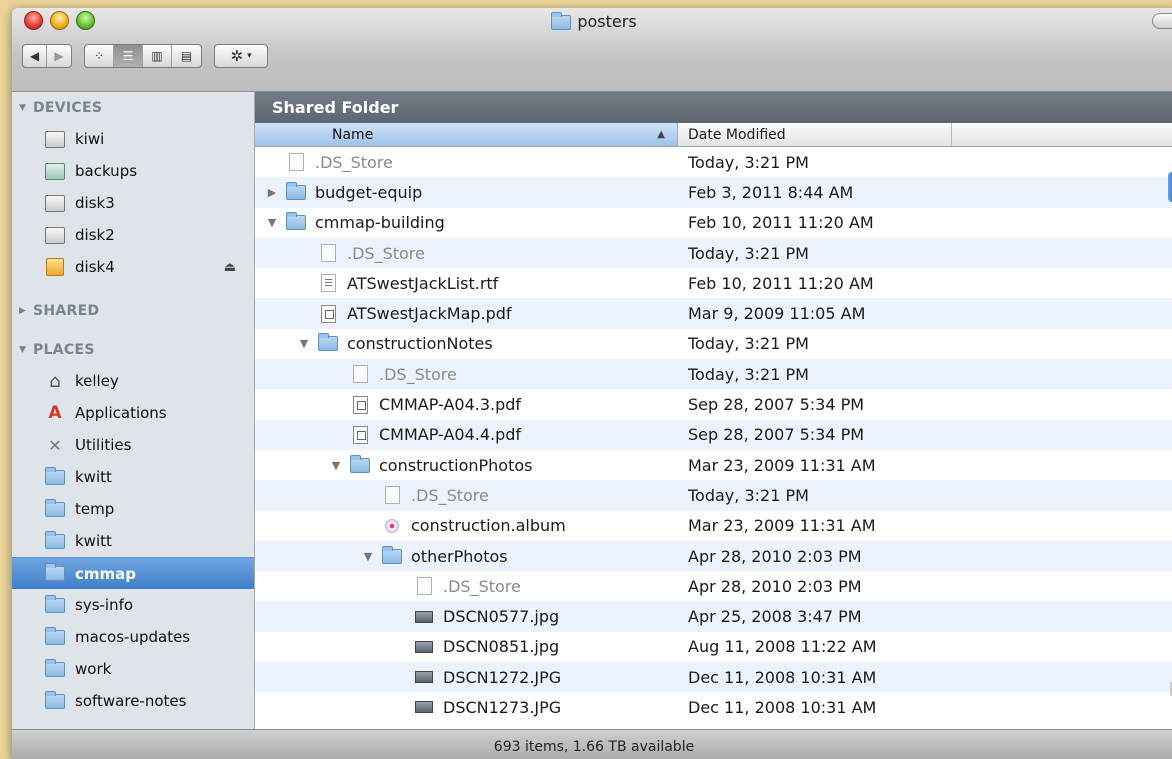 The image size is (1172, 759). Describe the element at coordinates (35, 56) in the screenshot. I see `back-button: ◀` at that location.